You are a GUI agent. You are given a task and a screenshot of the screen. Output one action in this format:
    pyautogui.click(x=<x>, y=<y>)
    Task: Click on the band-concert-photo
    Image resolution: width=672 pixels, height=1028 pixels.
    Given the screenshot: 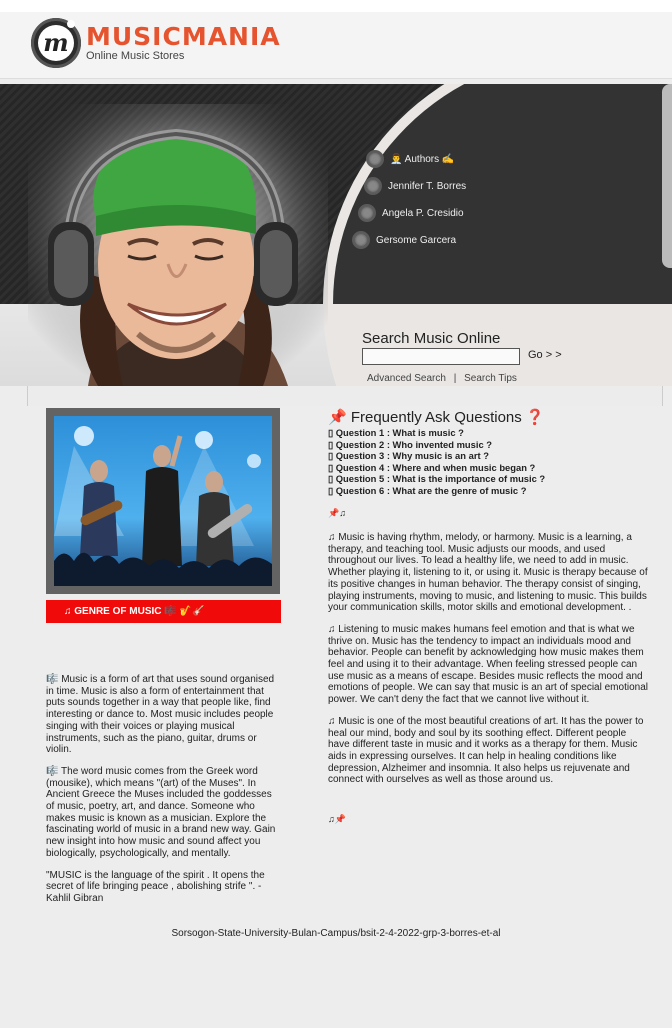 What is the action you would take?
    pyautogui.click(x=163, y=501)
    